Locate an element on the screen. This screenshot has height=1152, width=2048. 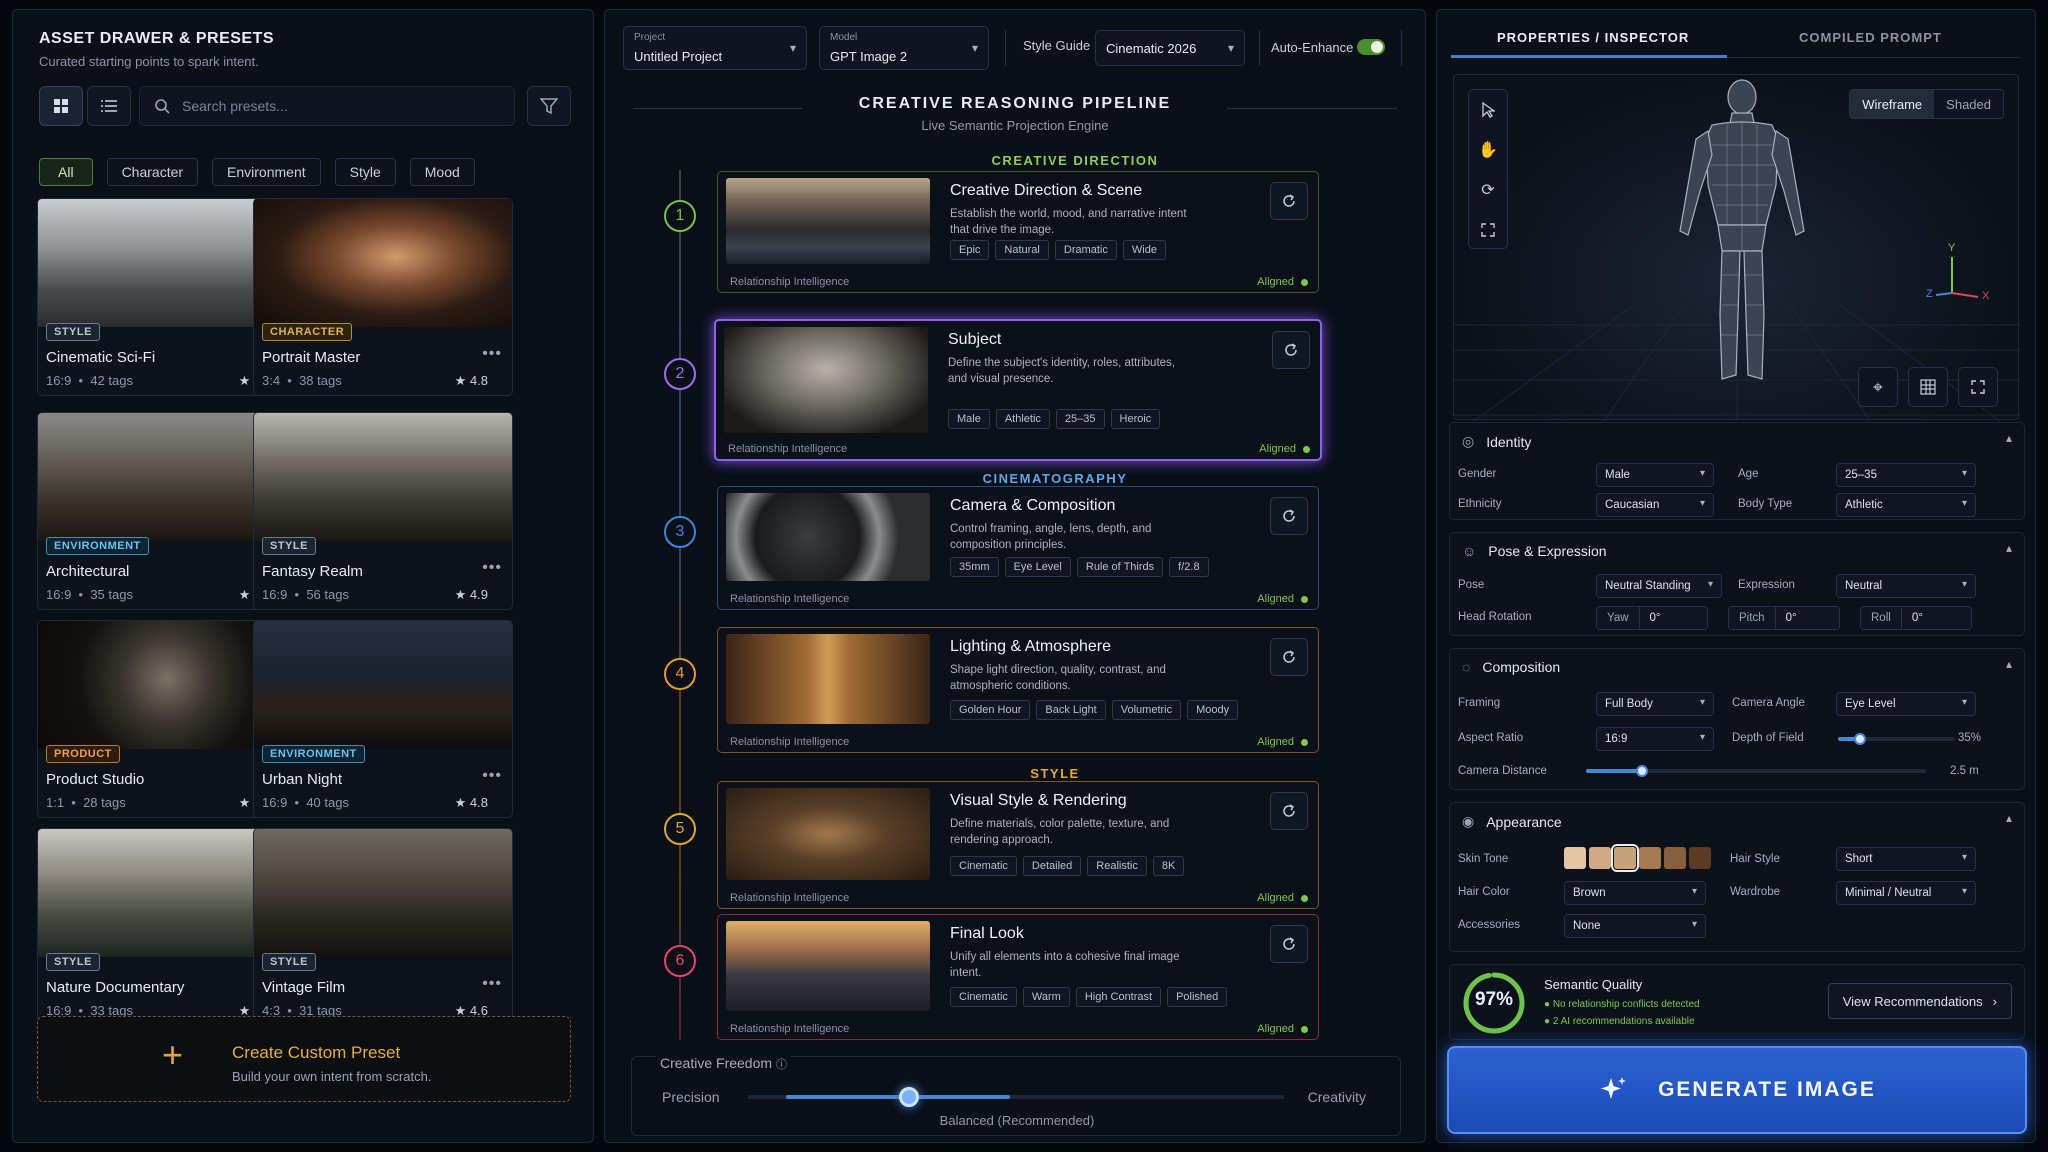
view-recommendations-button: View Recommendations › is located at coordinates (1919, 1001).